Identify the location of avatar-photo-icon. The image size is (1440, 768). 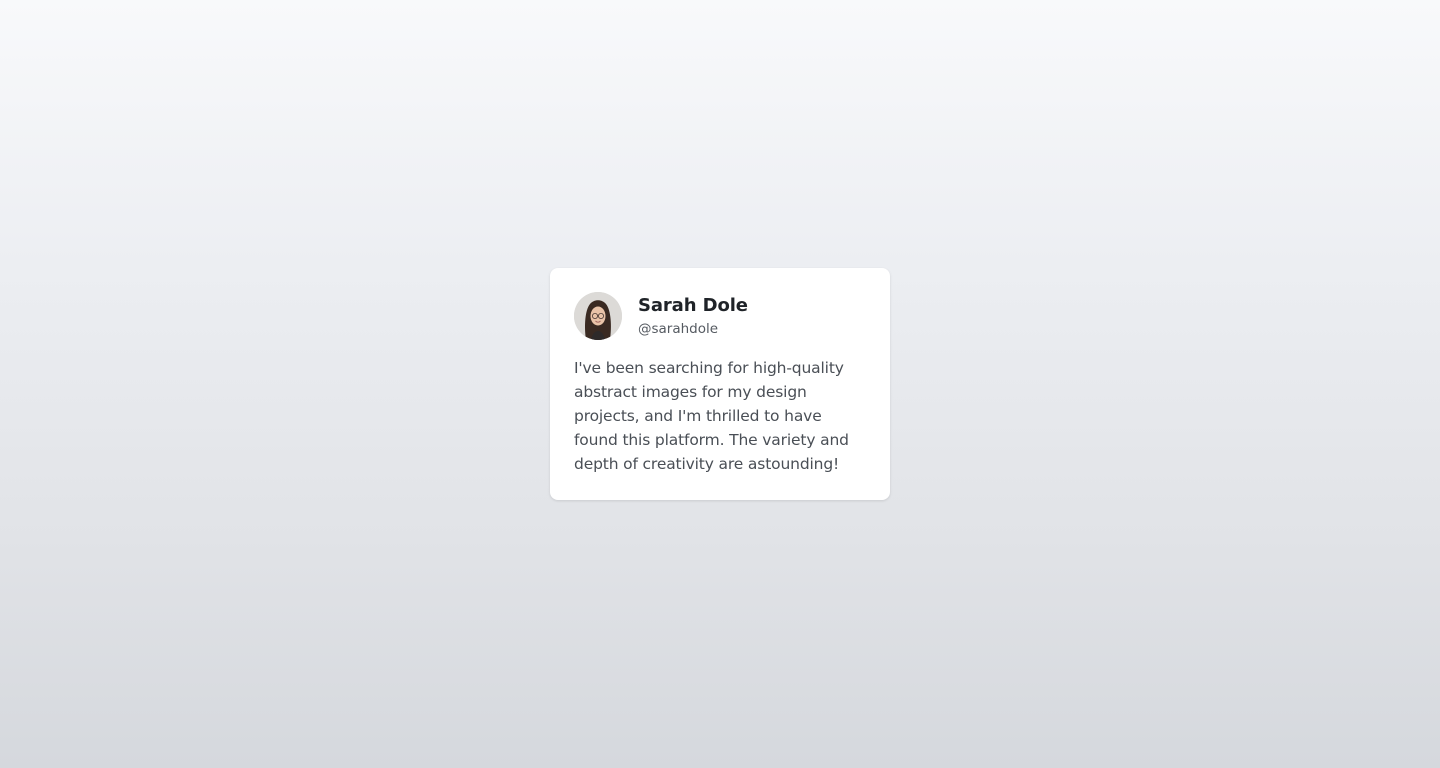
(598, 316).